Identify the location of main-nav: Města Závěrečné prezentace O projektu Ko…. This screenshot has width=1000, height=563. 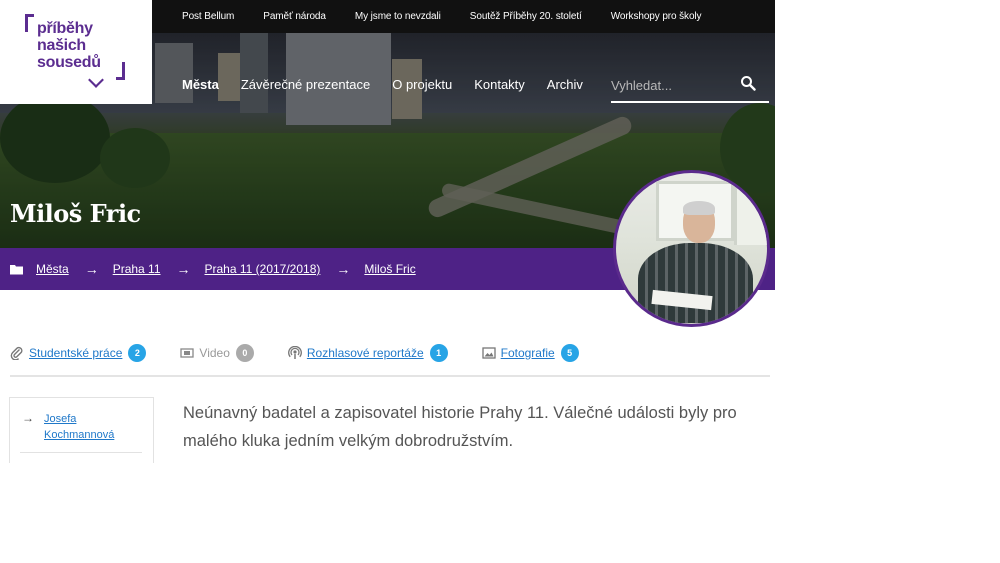
(393, 84).